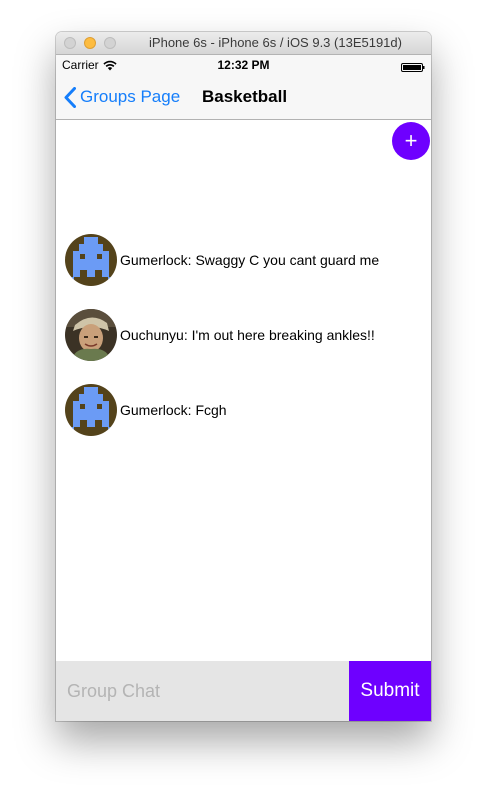 The image size is (487, 801). Describe the element at coordinates (130, 96) in the screenshot. I see `back-button-label: Groups Page` at that location.